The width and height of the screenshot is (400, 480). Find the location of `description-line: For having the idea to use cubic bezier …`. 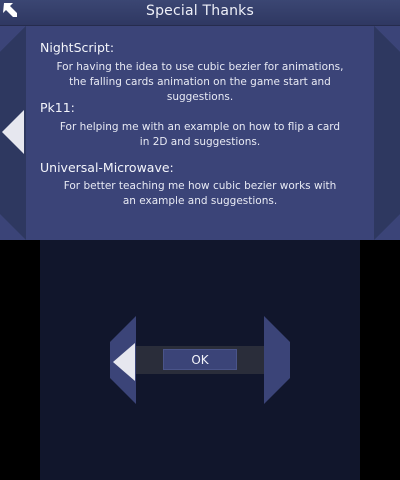

description-line: For having the idea to use cubic bezier … is located at coordinates (200, 67).